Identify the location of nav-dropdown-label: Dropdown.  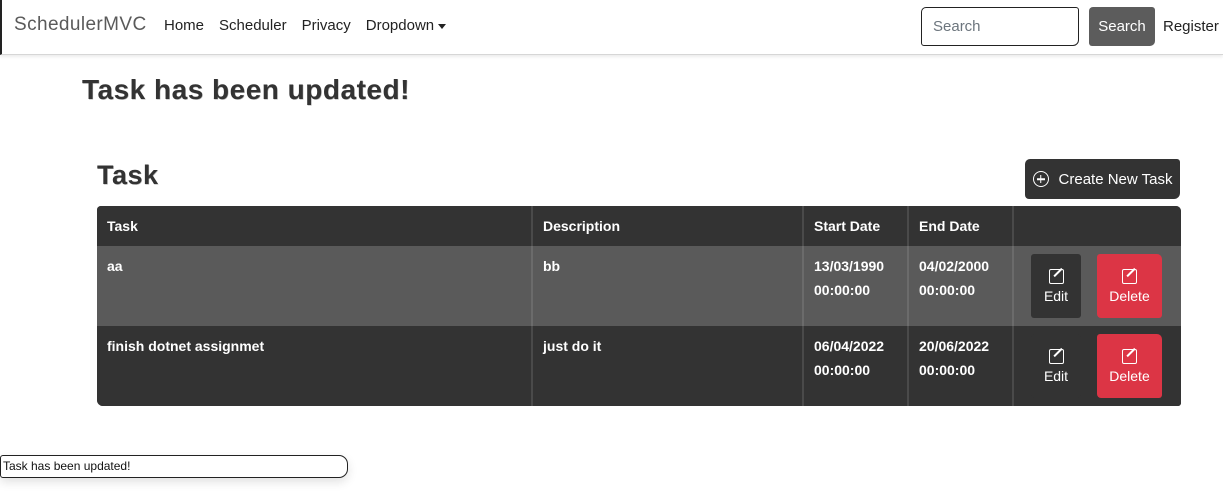
(400, 25).